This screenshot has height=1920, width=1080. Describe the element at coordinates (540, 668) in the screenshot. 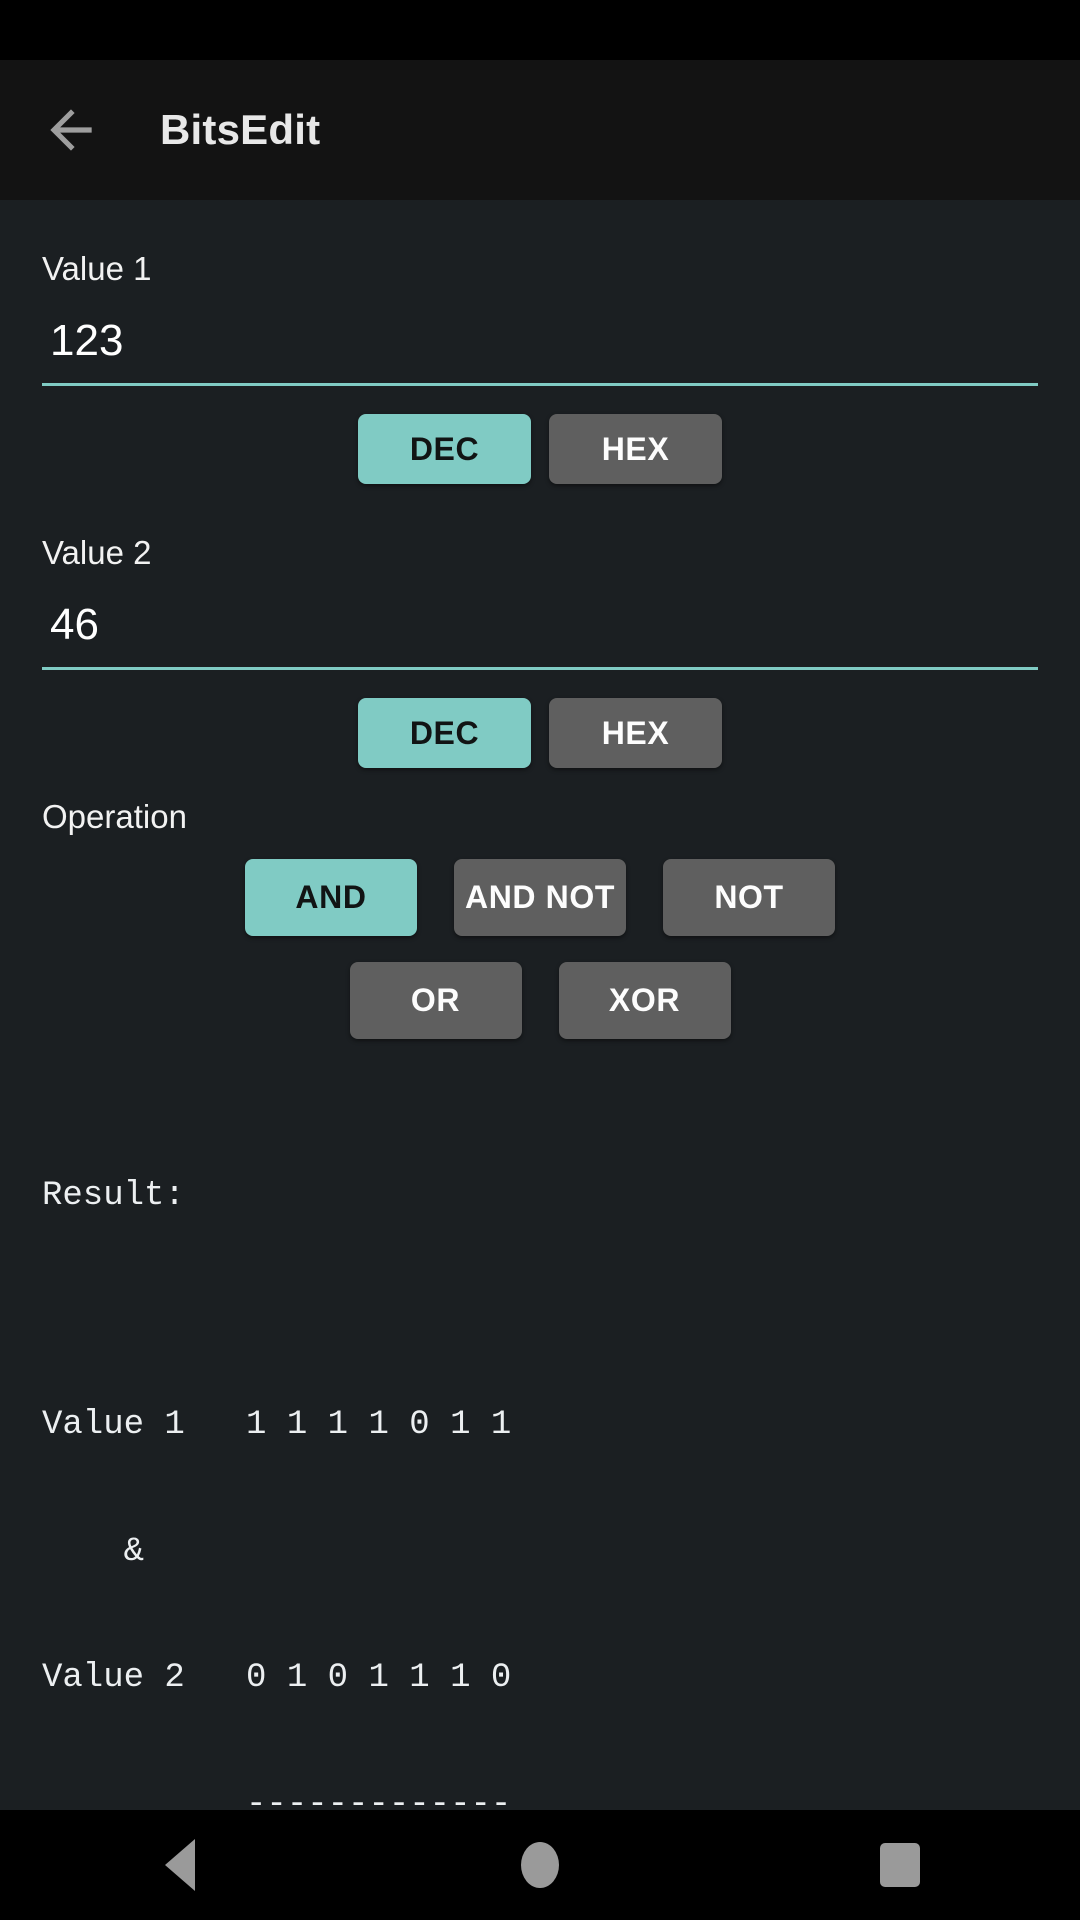

I see `value2-input-underline` at that location.